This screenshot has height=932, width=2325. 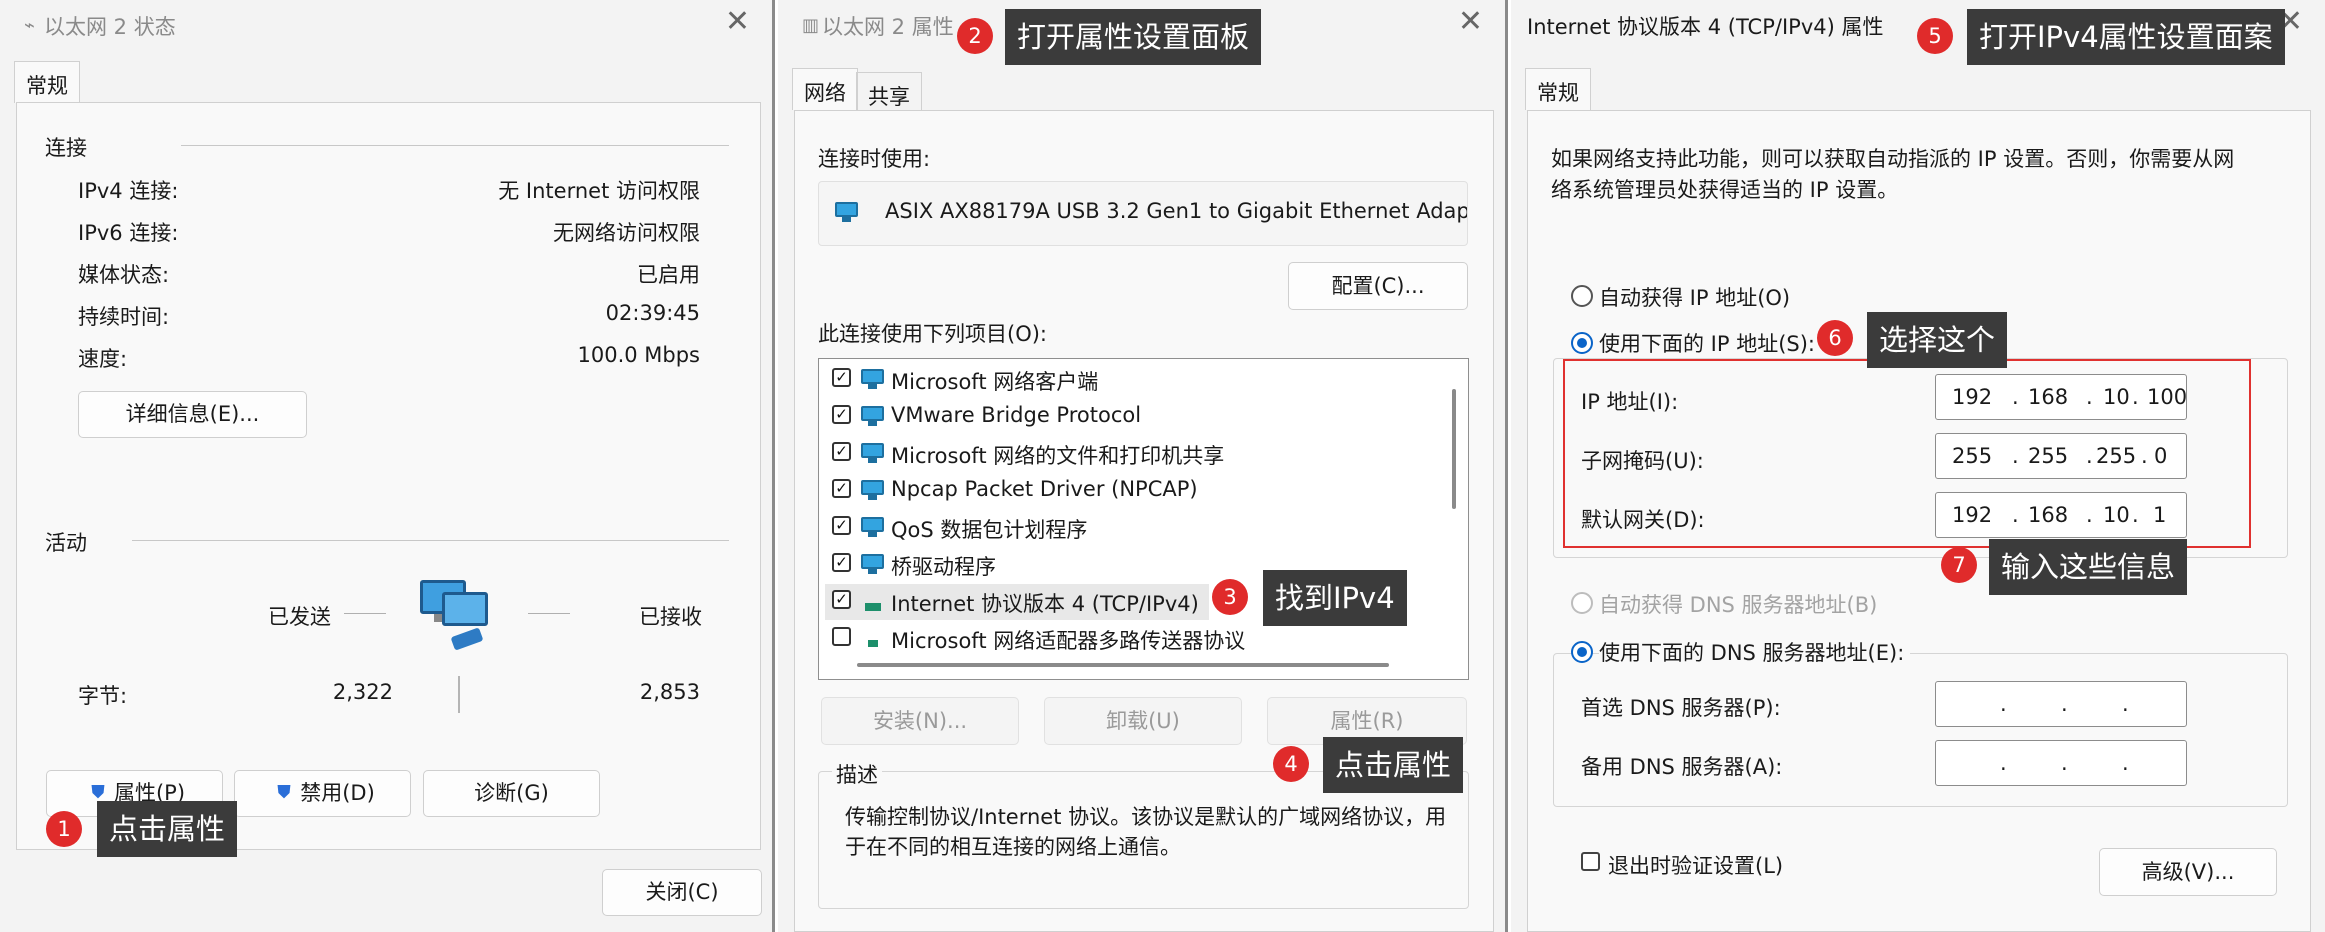 I want to click on network-computers-icon, so click(x=455, y=614).